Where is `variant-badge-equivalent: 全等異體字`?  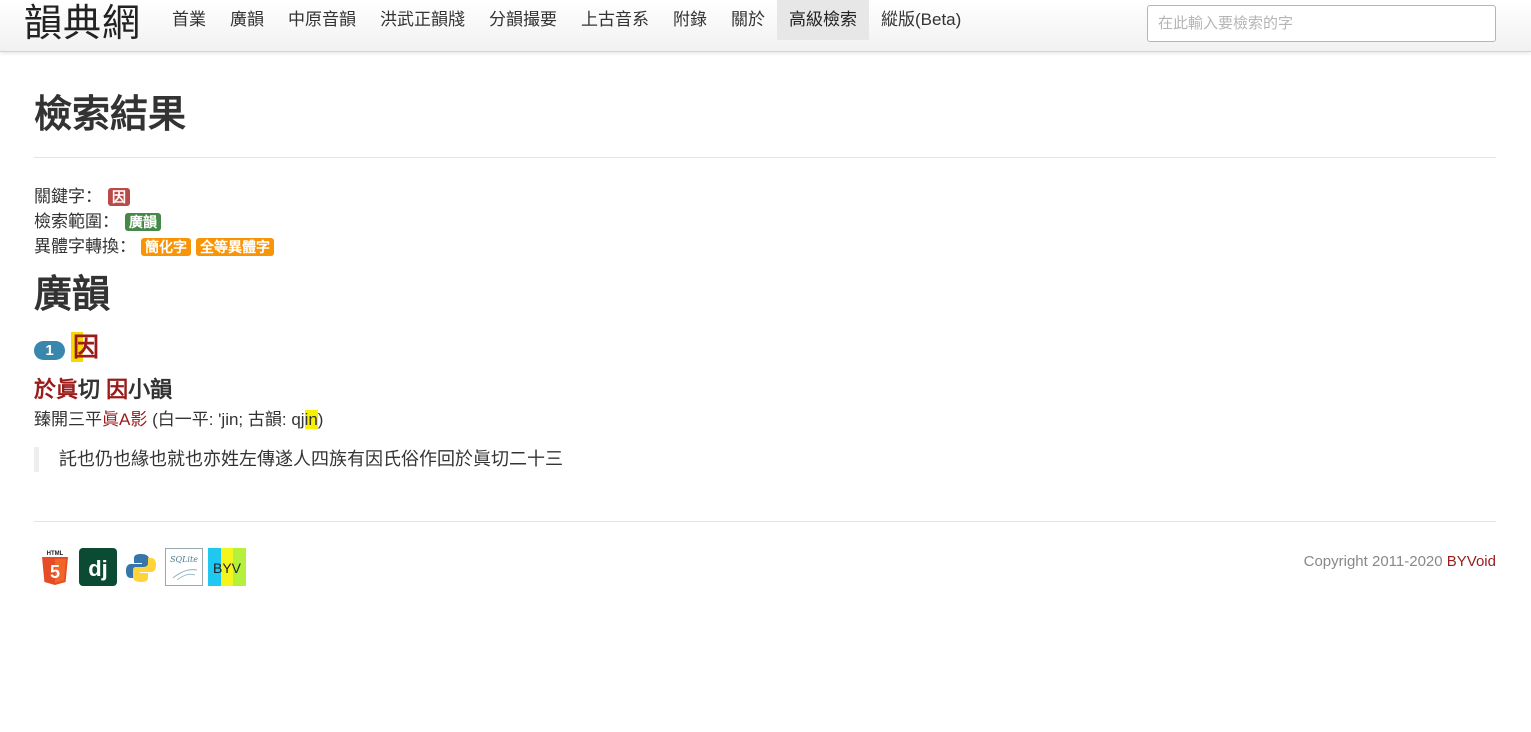
variant-badge-equivalent: 全等異體字 is located at coordinates (235, 246).